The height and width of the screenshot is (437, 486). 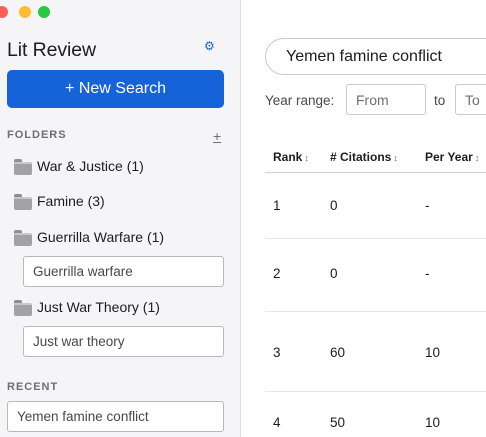 I want to click on folder-item-just-war-theory: Just War Theory (1), so click(x=87, y=307).